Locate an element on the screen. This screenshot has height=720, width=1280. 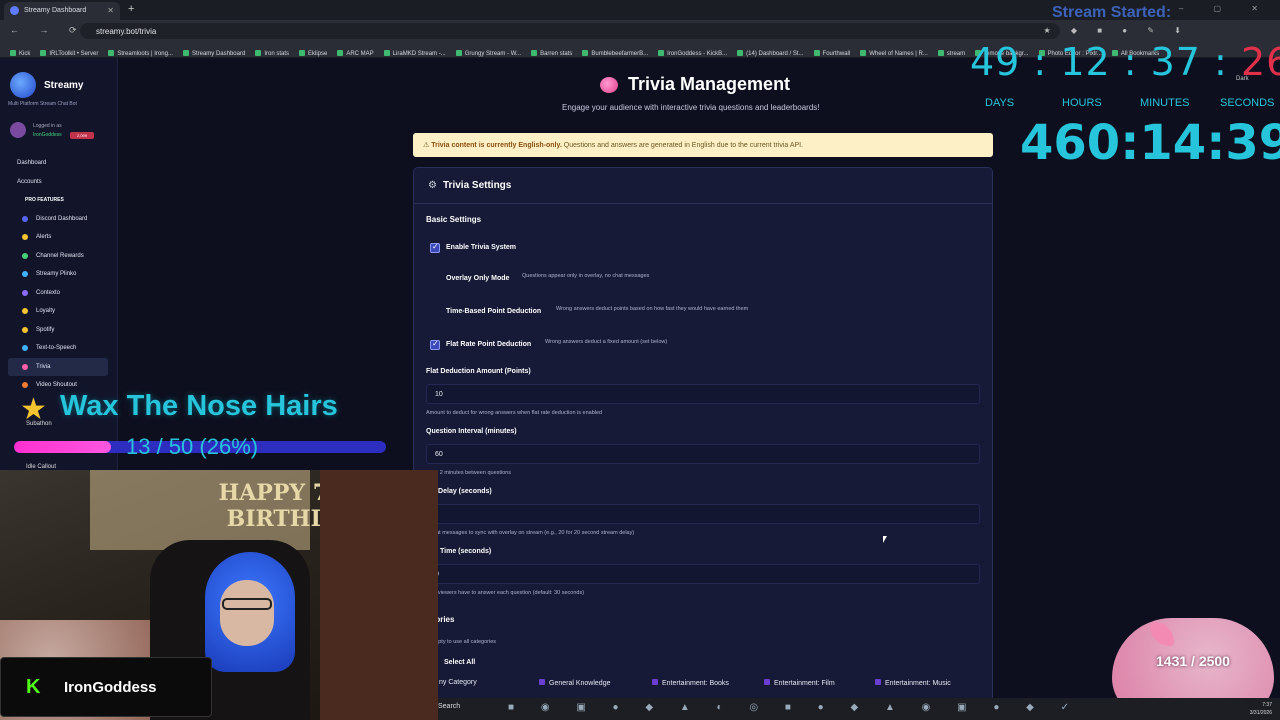
answer-time-input: 0 is located at coordinates (703, 574).